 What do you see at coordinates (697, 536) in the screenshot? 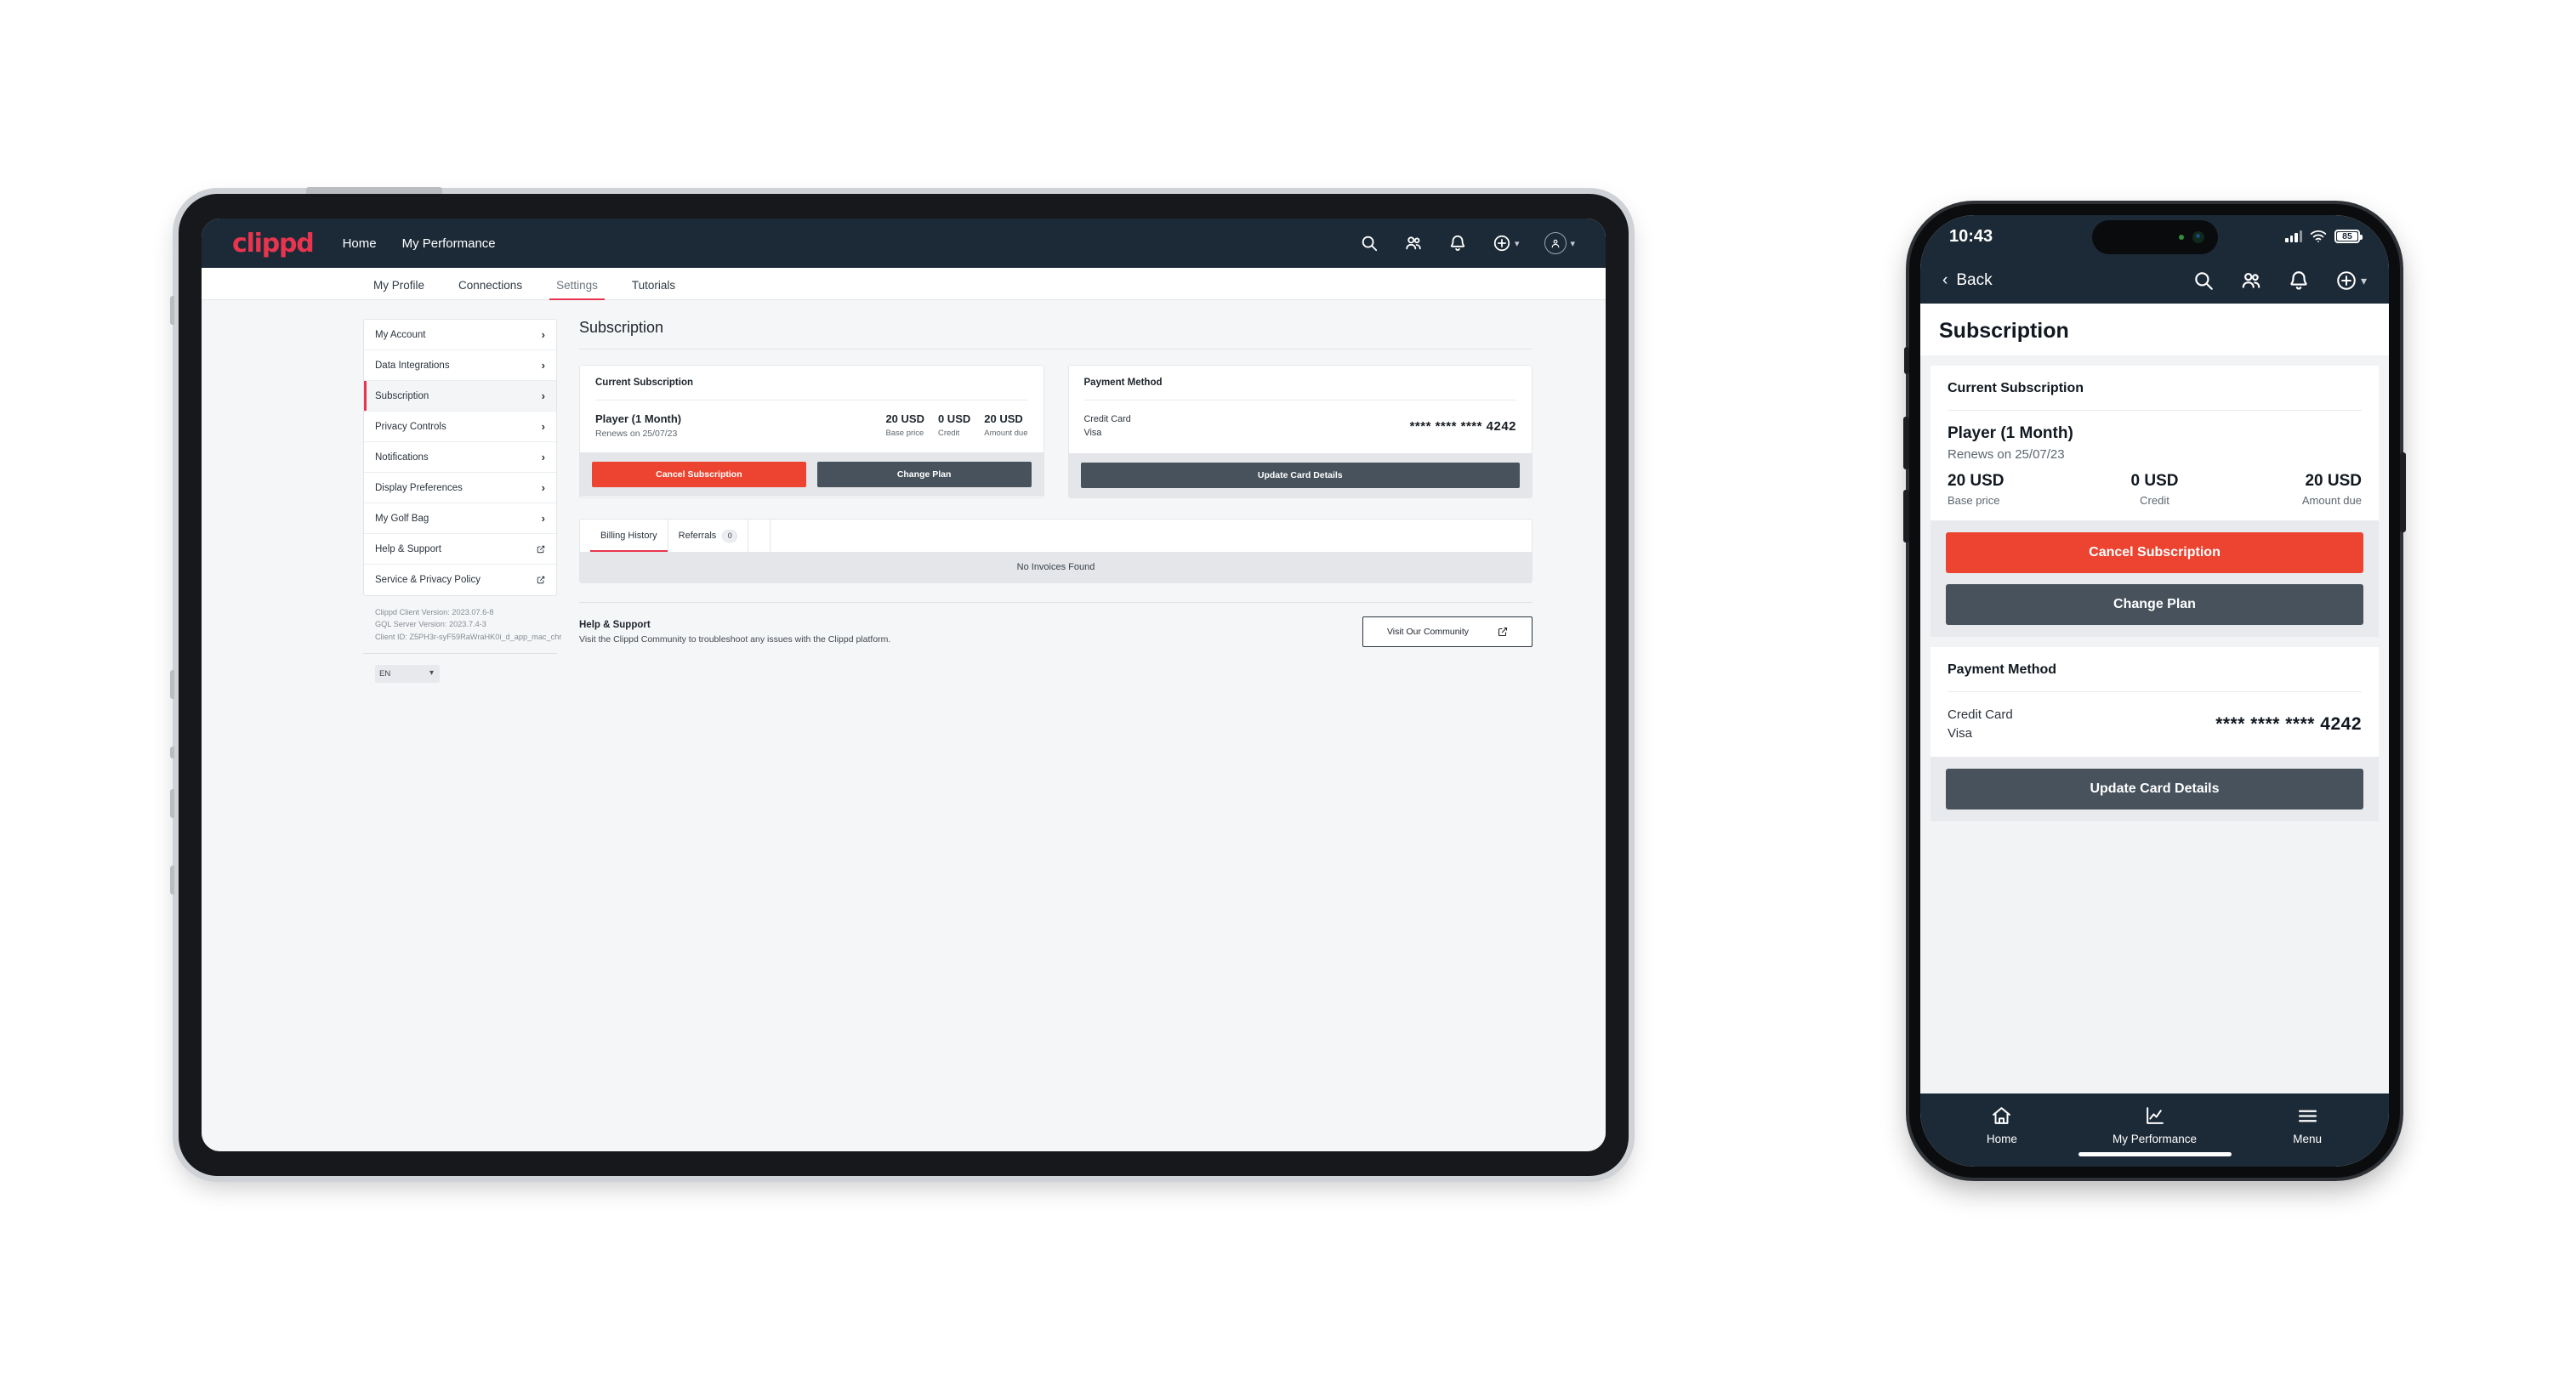
I see `tab-label: Referrals` at bounding box center [697, 536].